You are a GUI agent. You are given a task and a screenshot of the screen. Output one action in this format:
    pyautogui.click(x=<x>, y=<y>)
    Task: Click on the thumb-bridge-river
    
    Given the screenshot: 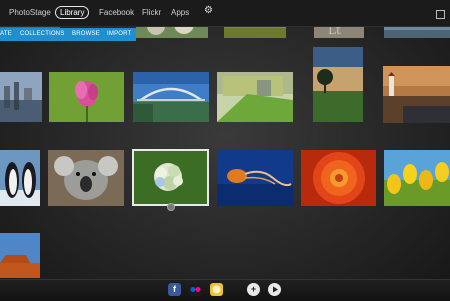 What is the action you would take?
    pyautogui.click(x=171, y=97)
    